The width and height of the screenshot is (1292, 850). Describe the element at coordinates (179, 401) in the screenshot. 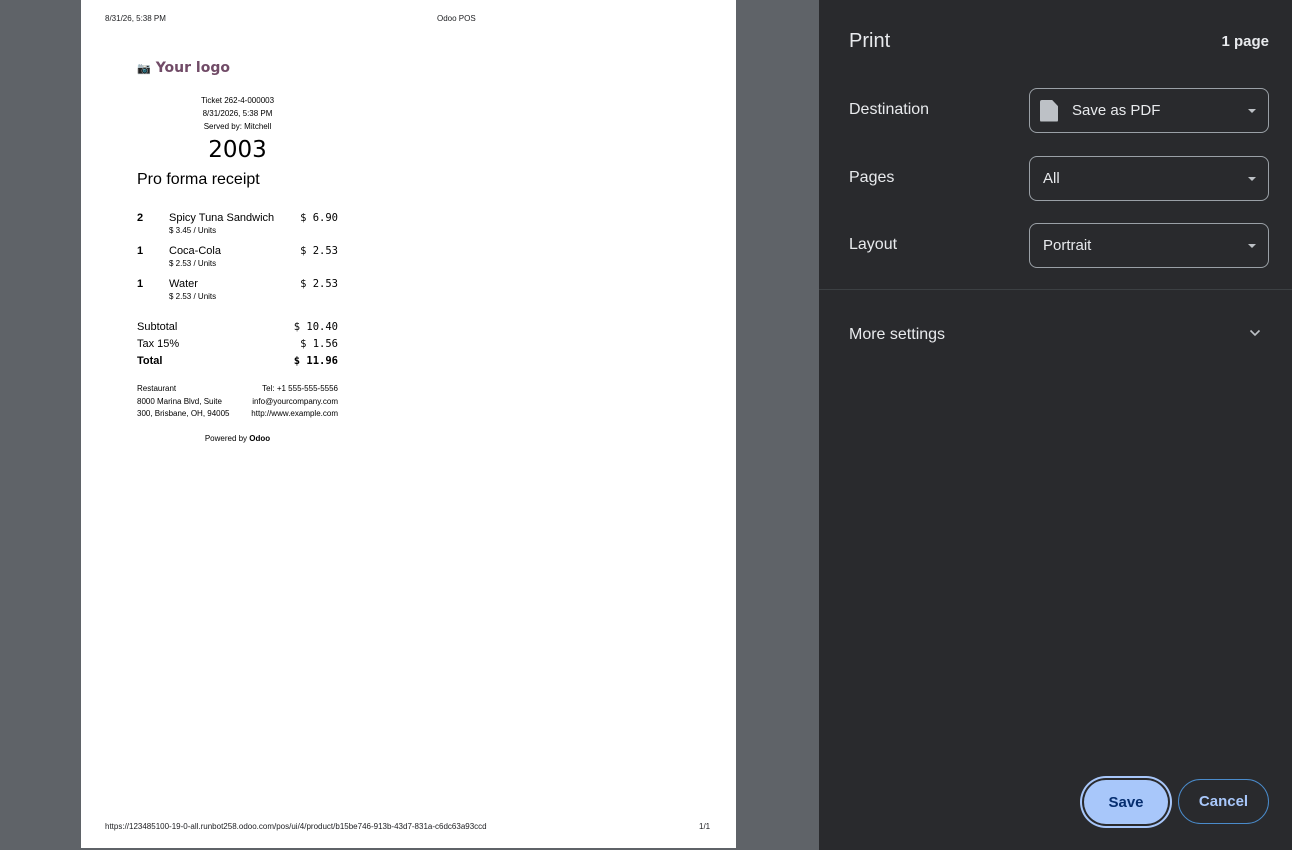

I see `company-address-line1: 8000 Marina Blvd, Suite` at that location.